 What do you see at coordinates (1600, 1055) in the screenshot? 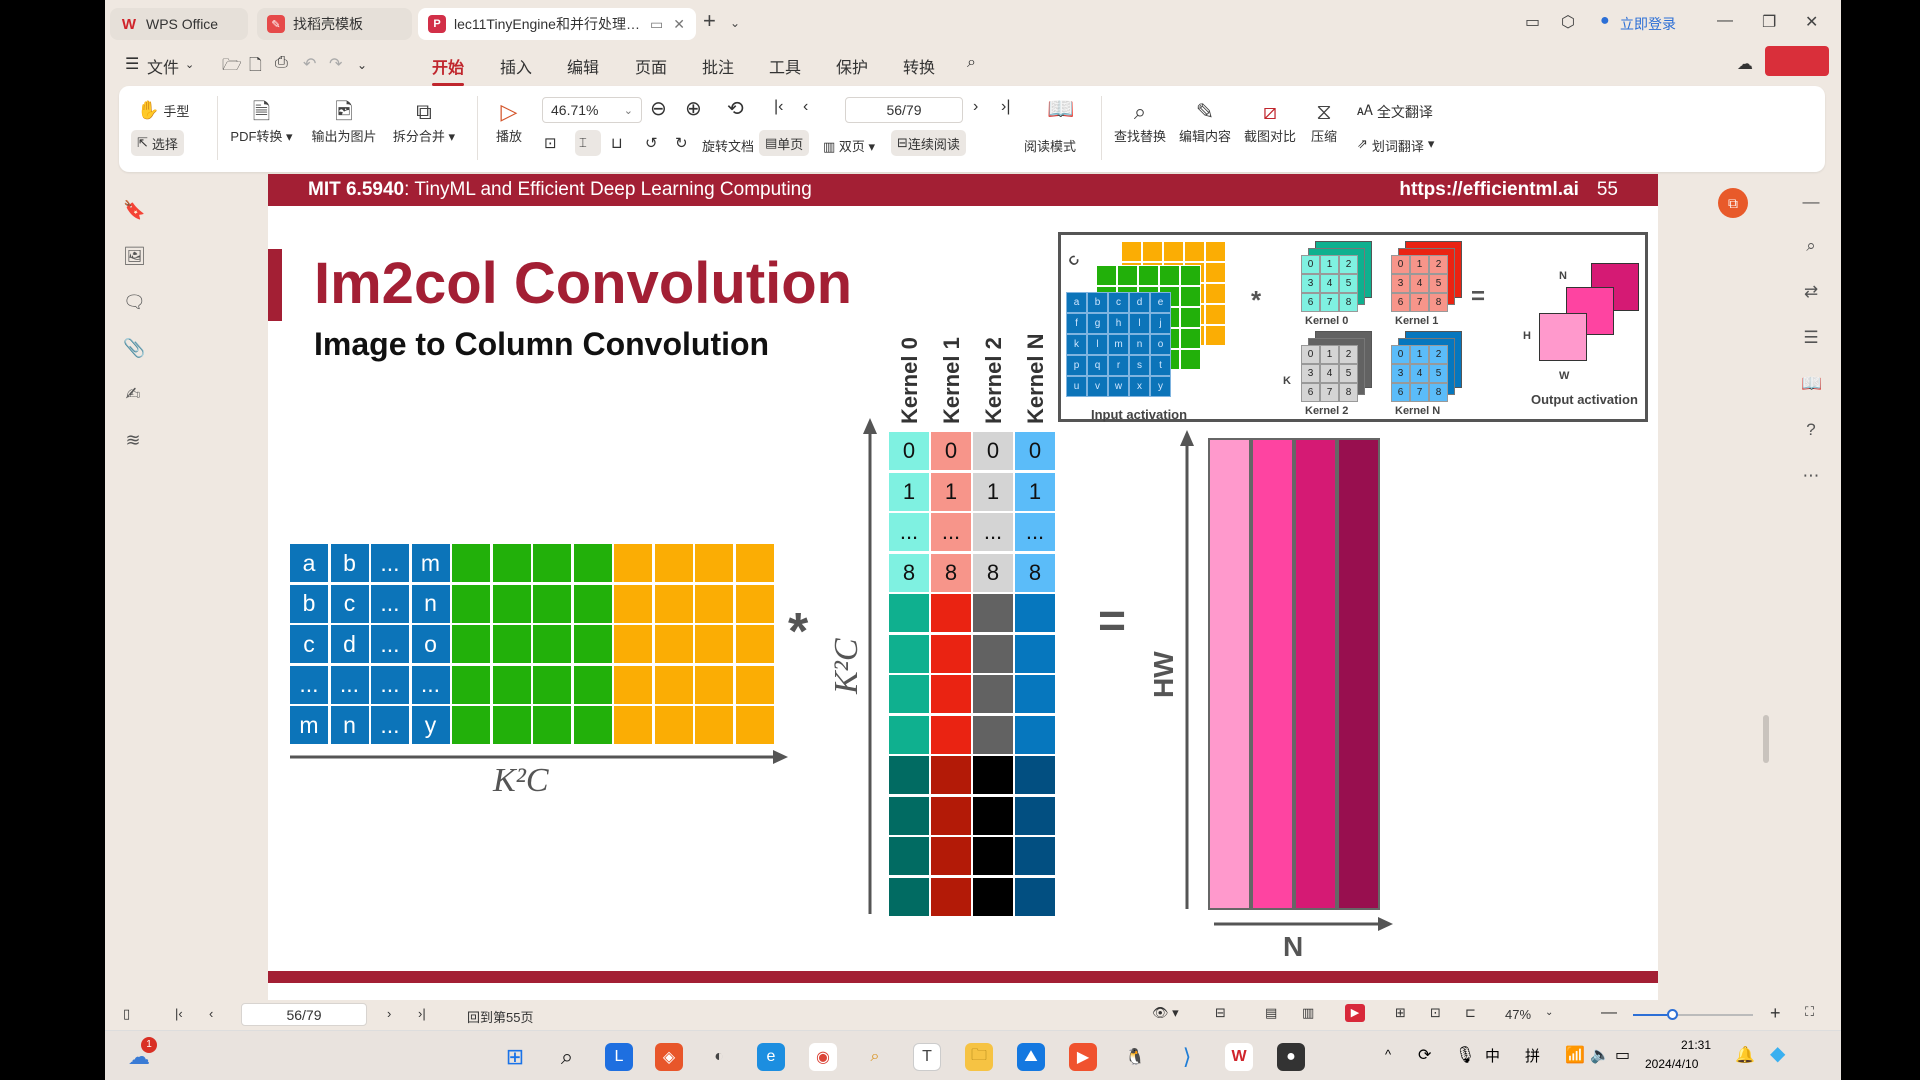
I see `volume-icon: 🔈` at bounding box center [1600, 1055].